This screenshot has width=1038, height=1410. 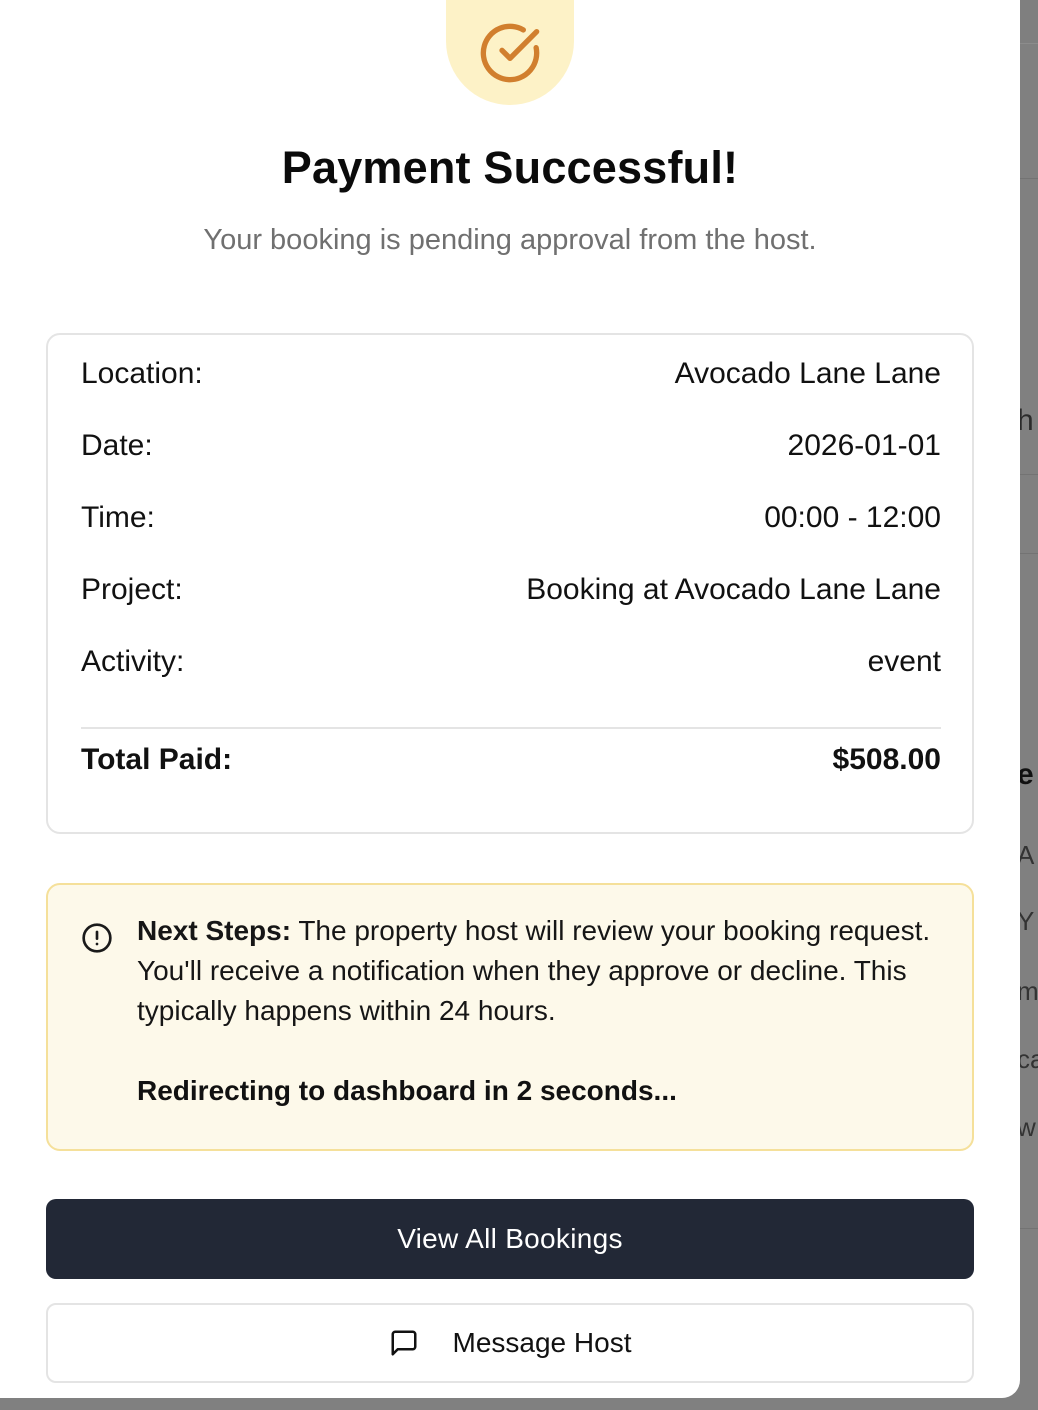 What do you see at coordinates (511, 728) in the screenshot?
I see `details-divider` at bounding box center [511, 728].